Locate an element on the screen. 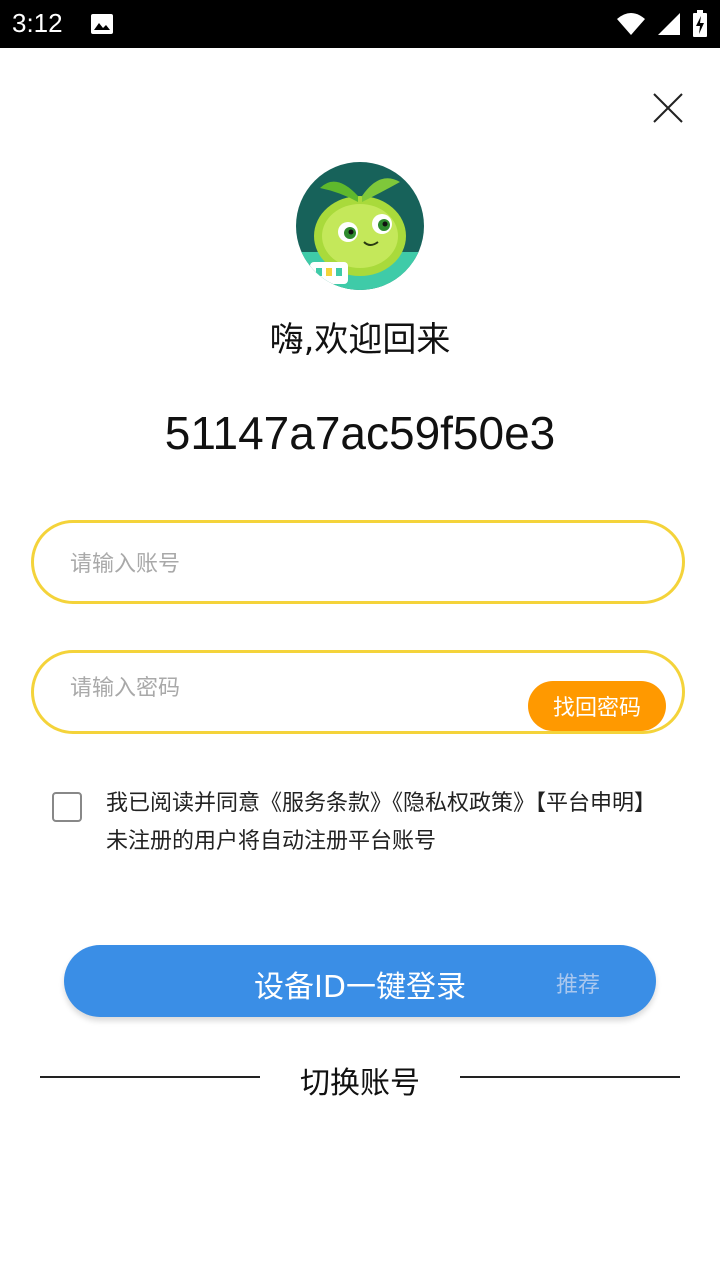 The width and height of the screenshot is (720, 1280). close-icon is located at coordinates (668, 108).